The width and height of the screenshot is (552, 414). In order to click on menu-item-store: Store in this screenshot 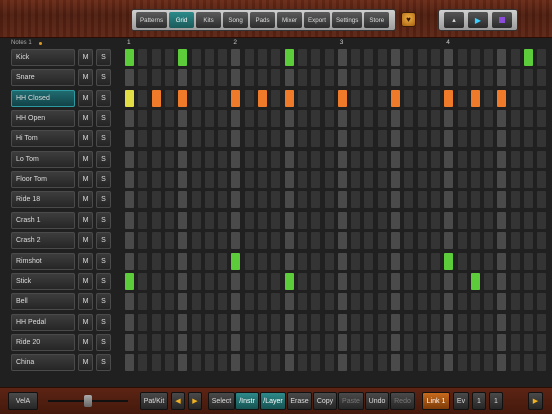, I will do `click(377, 20)`.